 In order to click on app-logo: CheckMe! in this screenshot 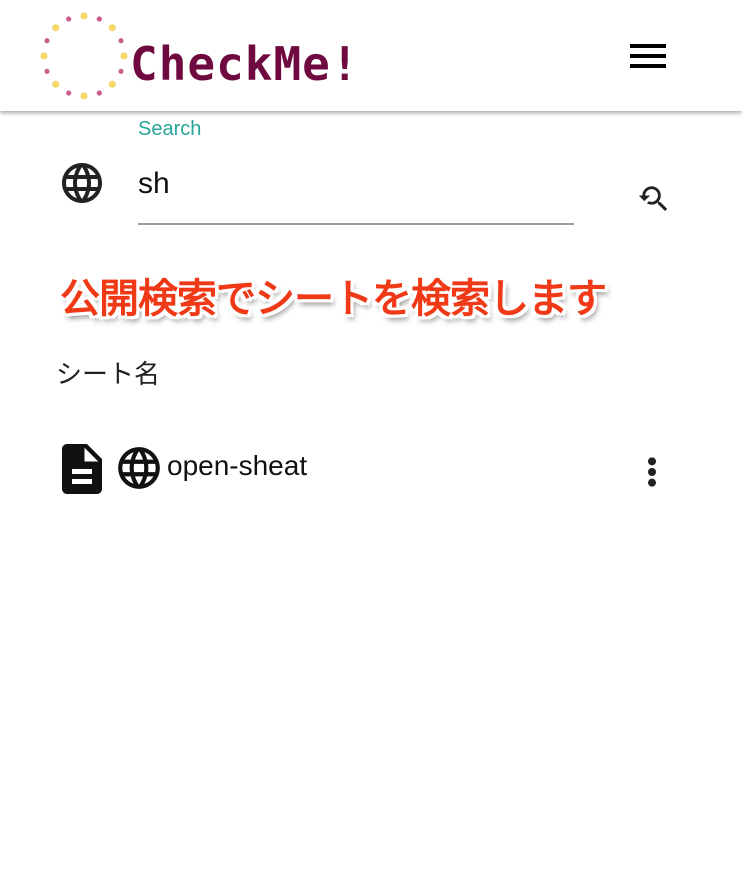, I will do `click(226, 56)`.